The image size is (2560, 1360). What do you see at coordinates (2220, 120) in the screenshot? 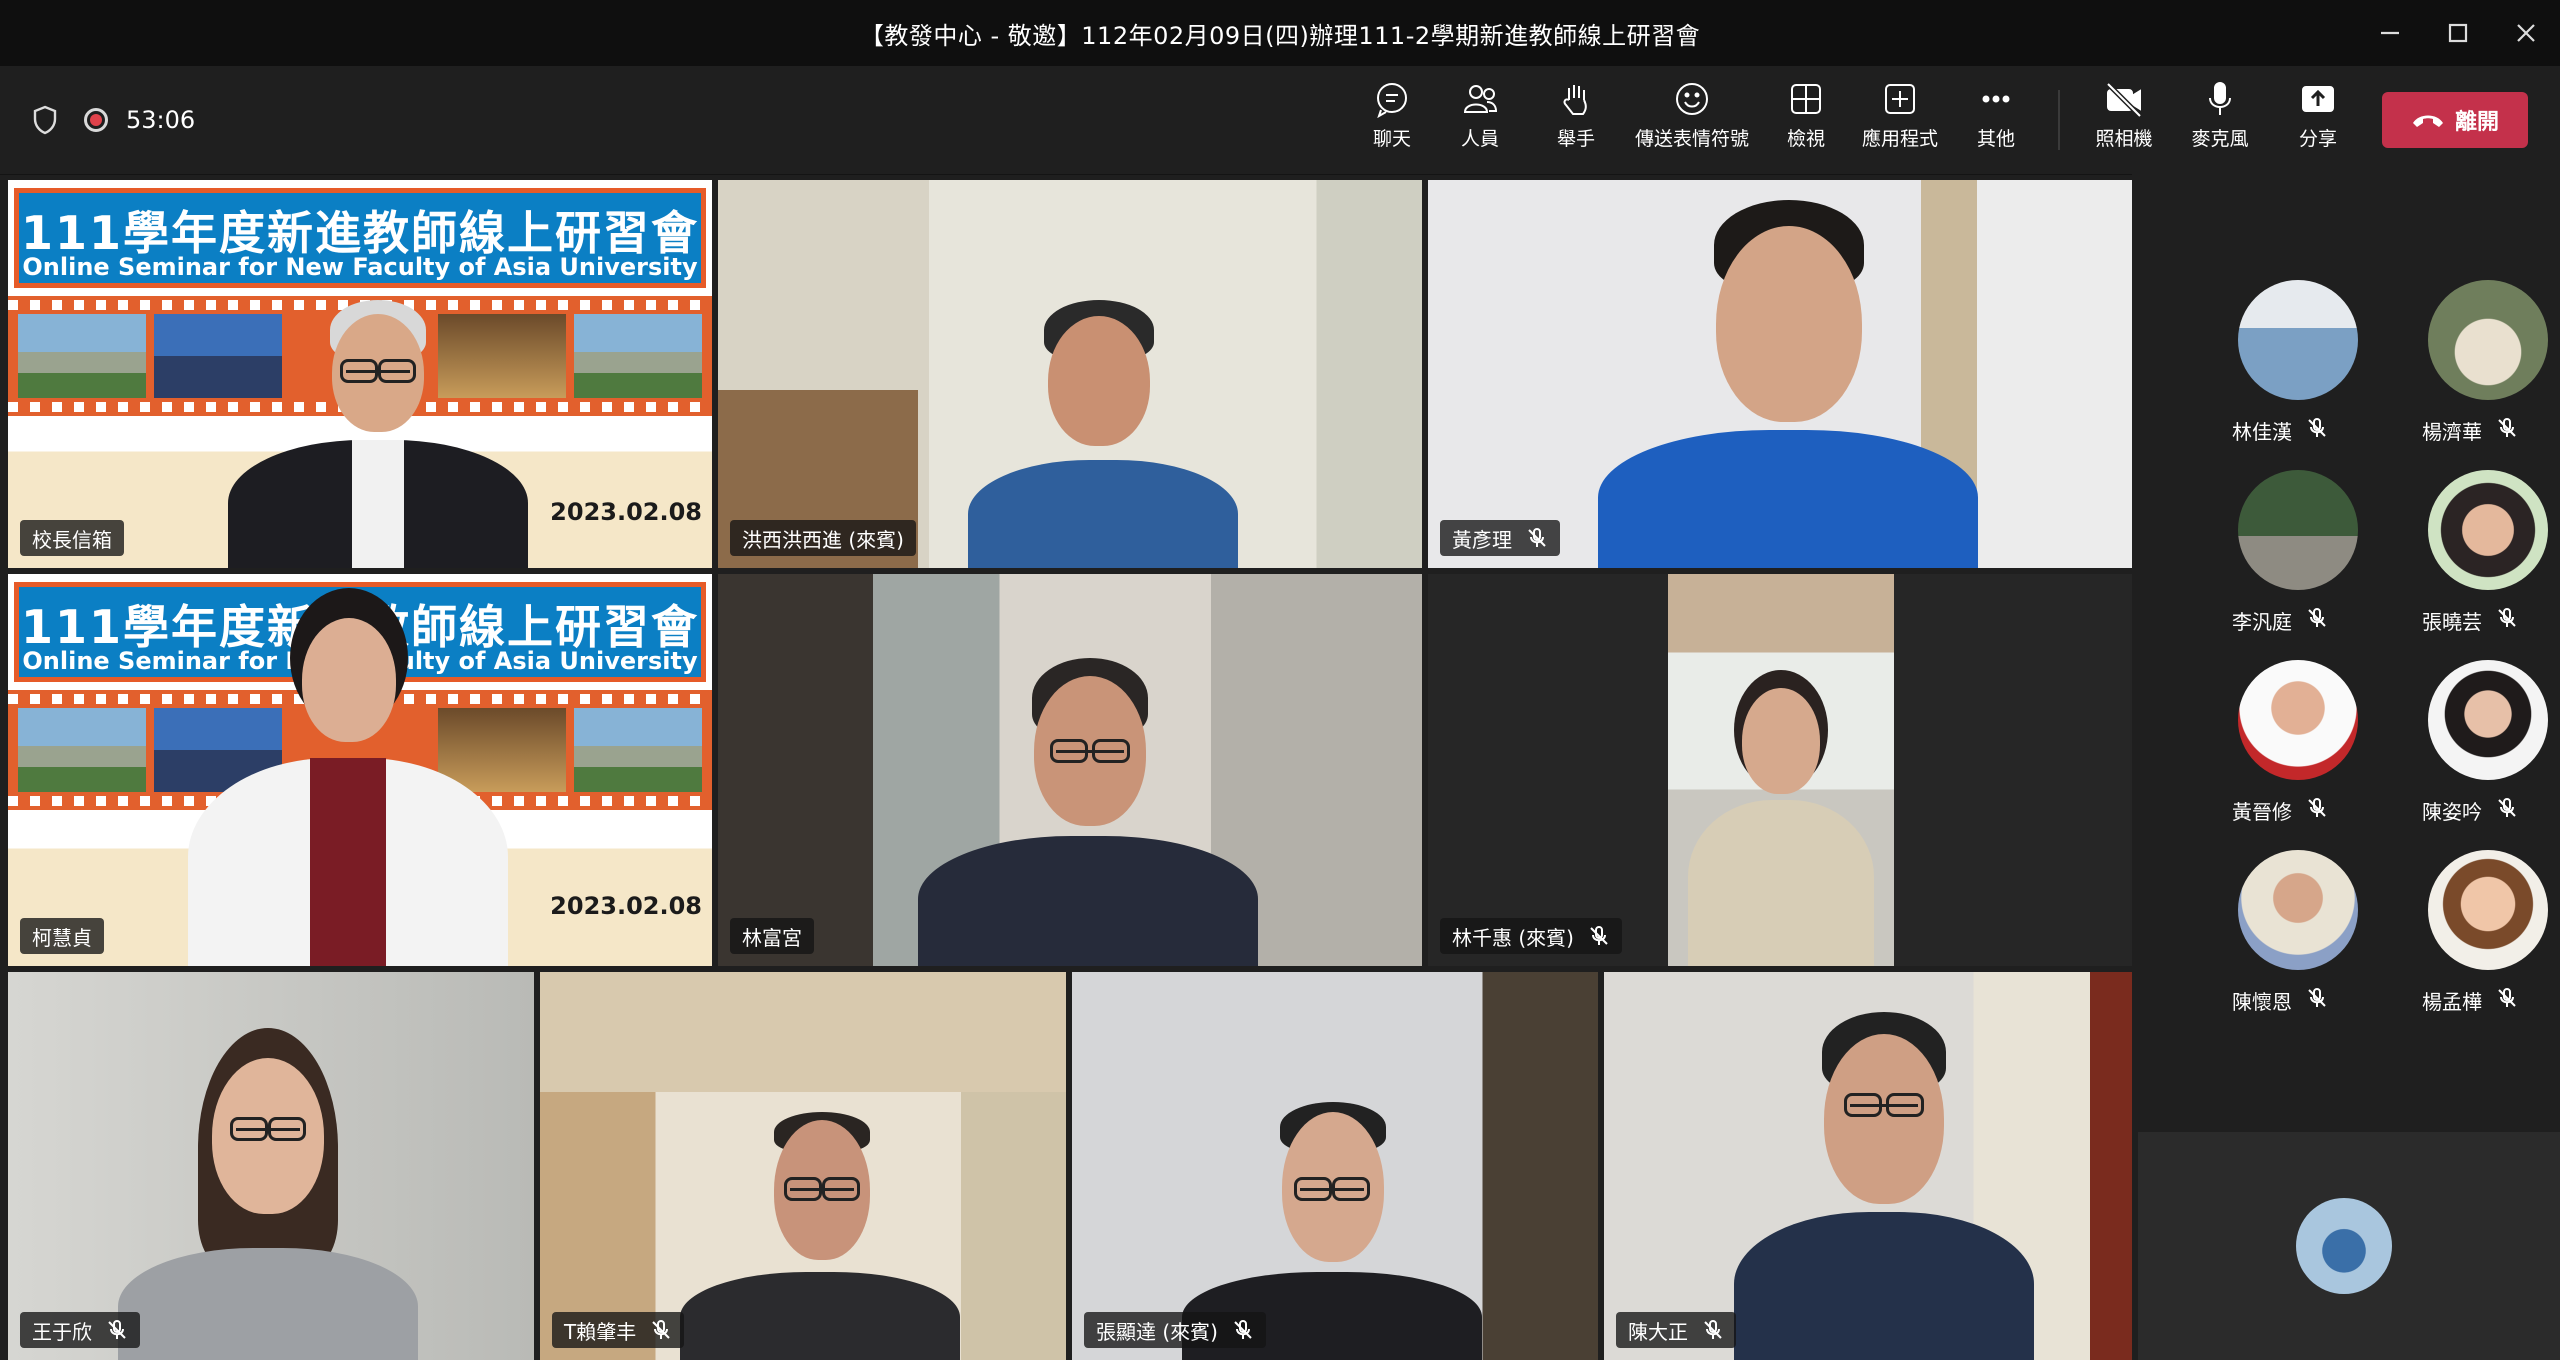
I see `microphone-button: 麥克風` at bounding box center [2220, 120].